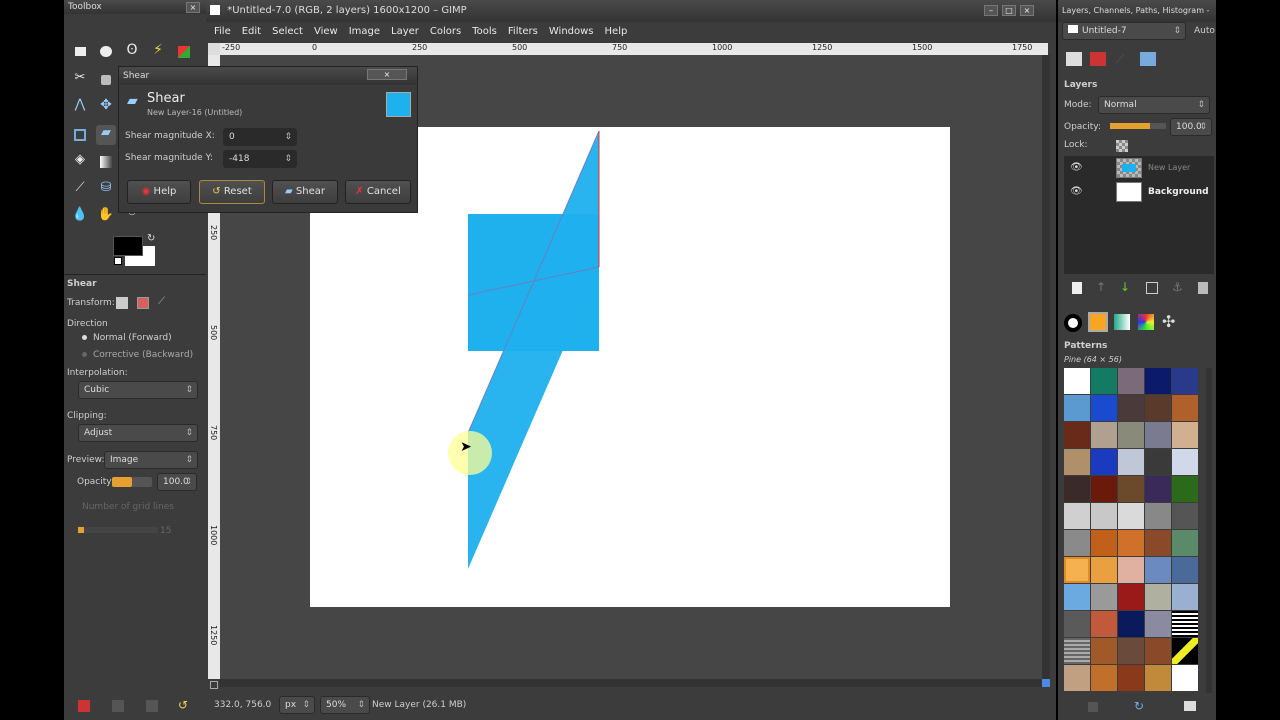 This screenshot has width=1280, height=720. What do you see at coordinates (158, 52) in the screenshot?
I see `fuzzy-select-tool-icon: ⚡` at bounding box center [158, 52].